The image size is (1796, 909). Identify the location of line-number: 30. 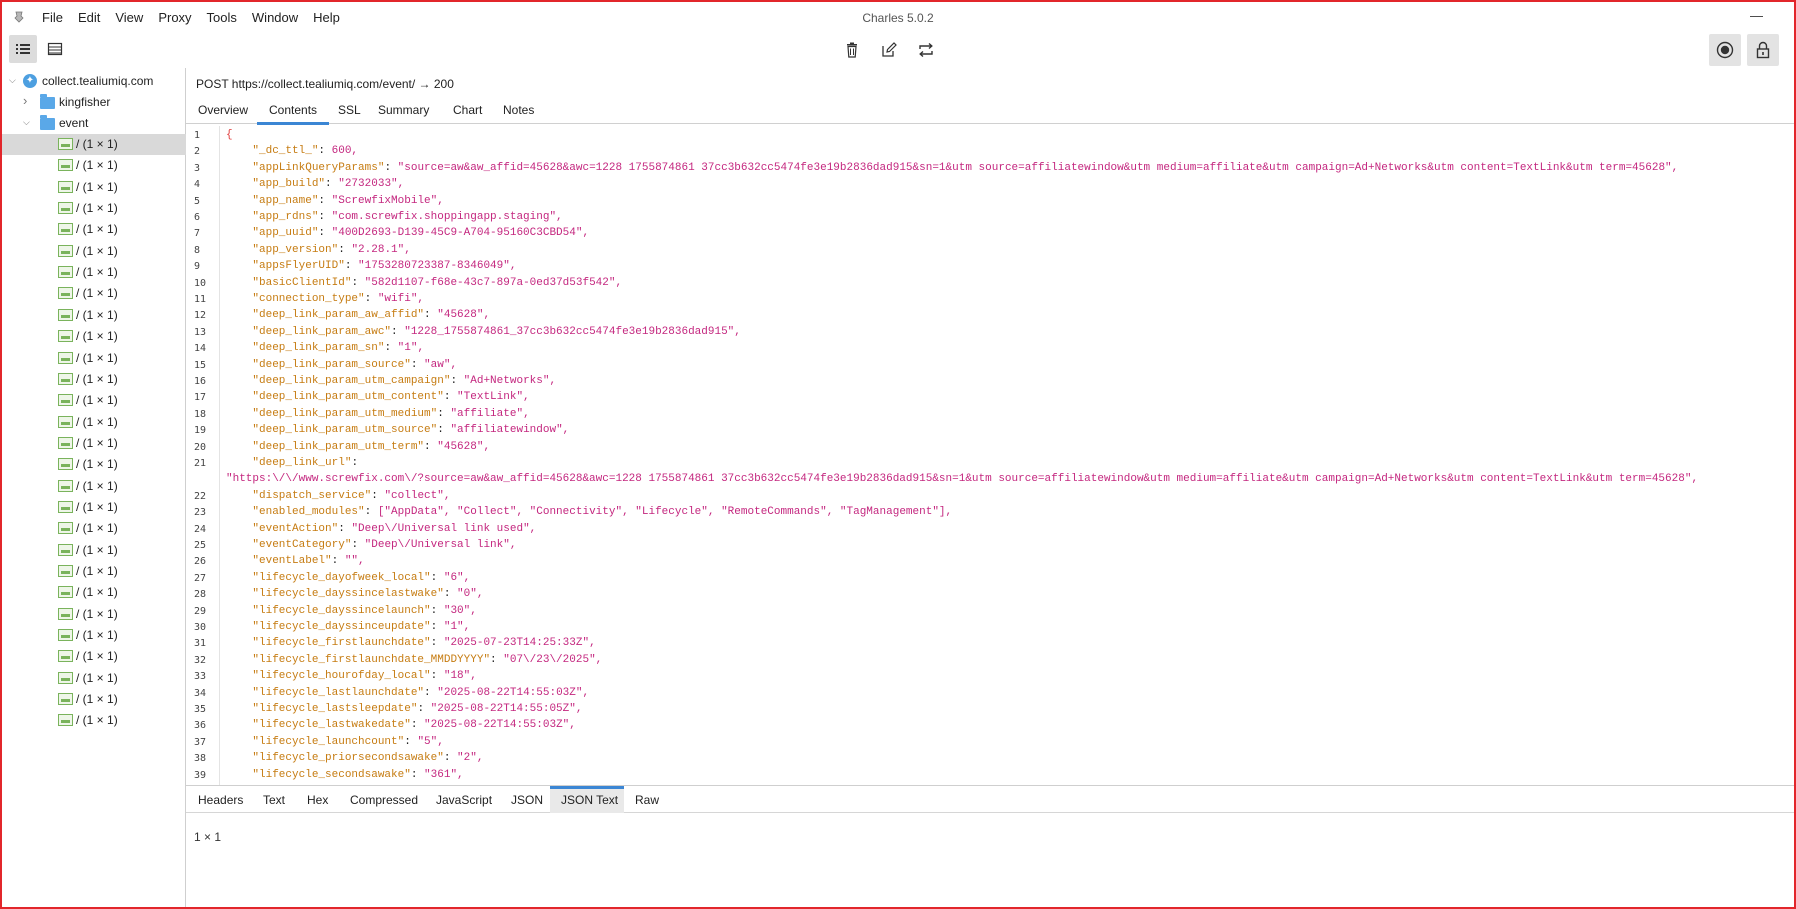
(200, 627).